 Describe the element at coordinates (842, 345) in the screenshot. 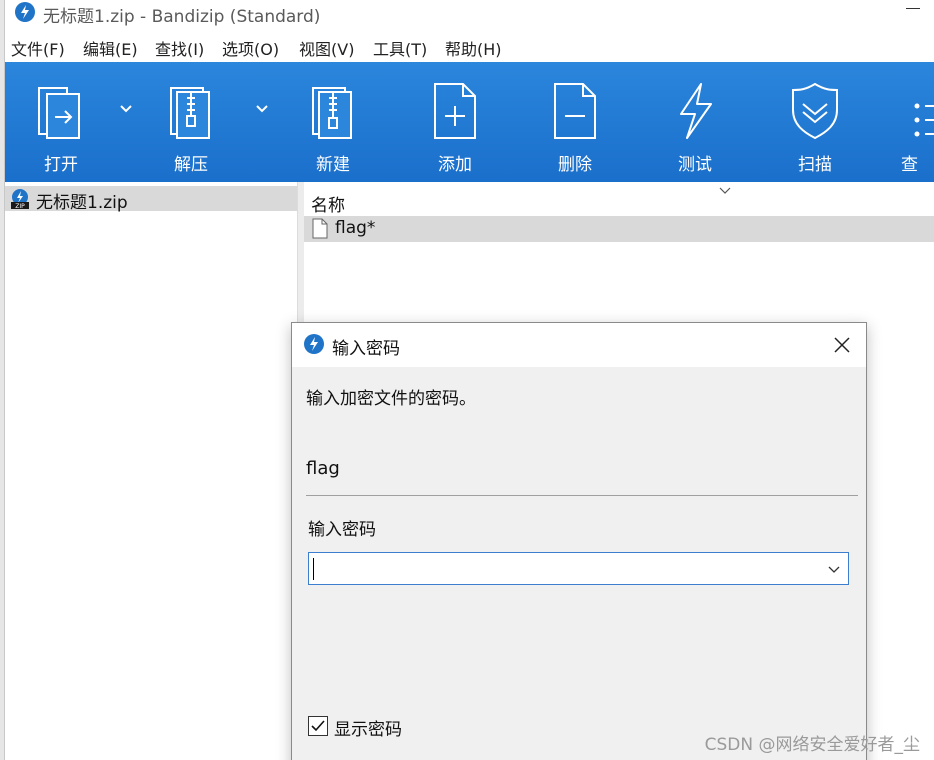

I see `close-icon` at that location.